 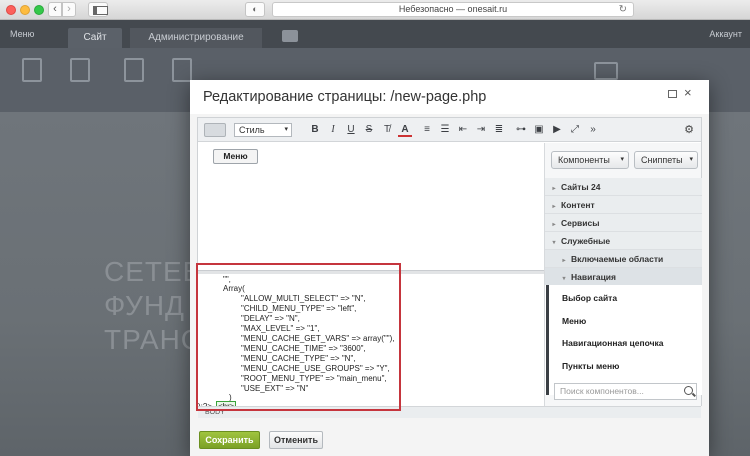 I want to click on save-button: Сохранить, so click(x=229, y=440).